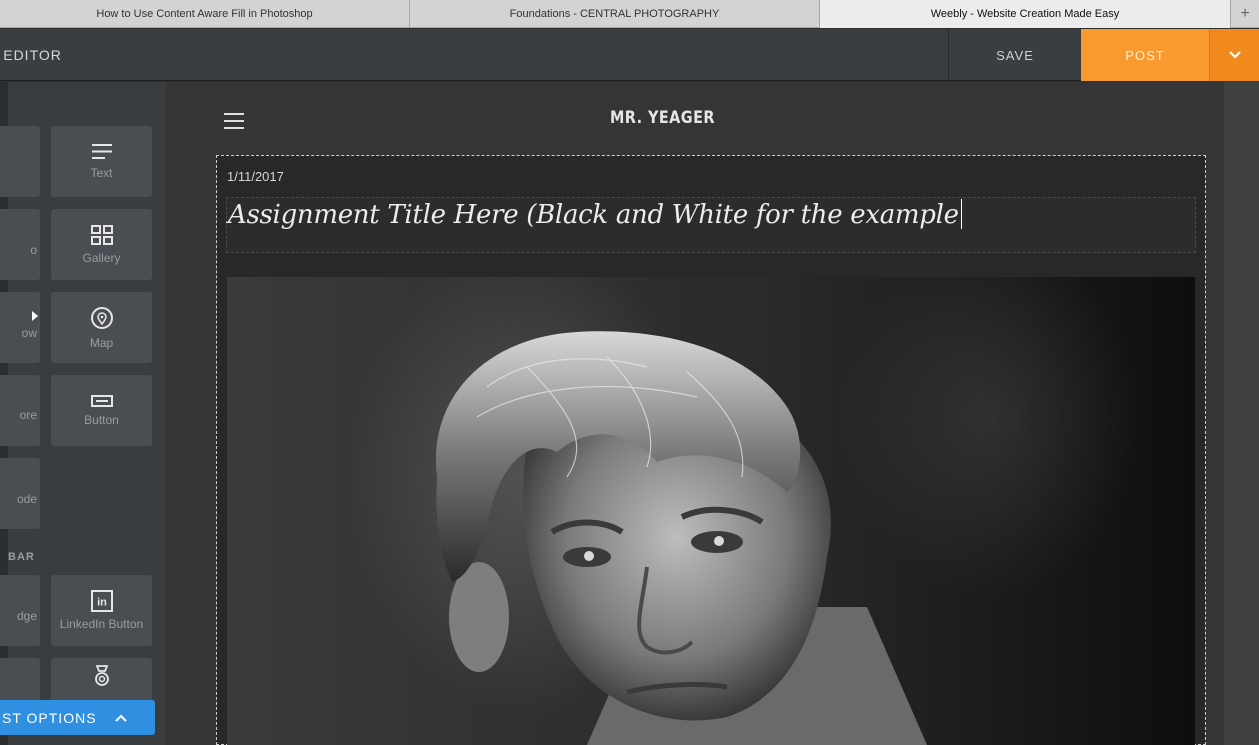 The image size is (1259, 745). What do you see at coordinates (101, 161) in the screenshot?
I see `element-tile-text: Text` at bounding box center [101, 161].